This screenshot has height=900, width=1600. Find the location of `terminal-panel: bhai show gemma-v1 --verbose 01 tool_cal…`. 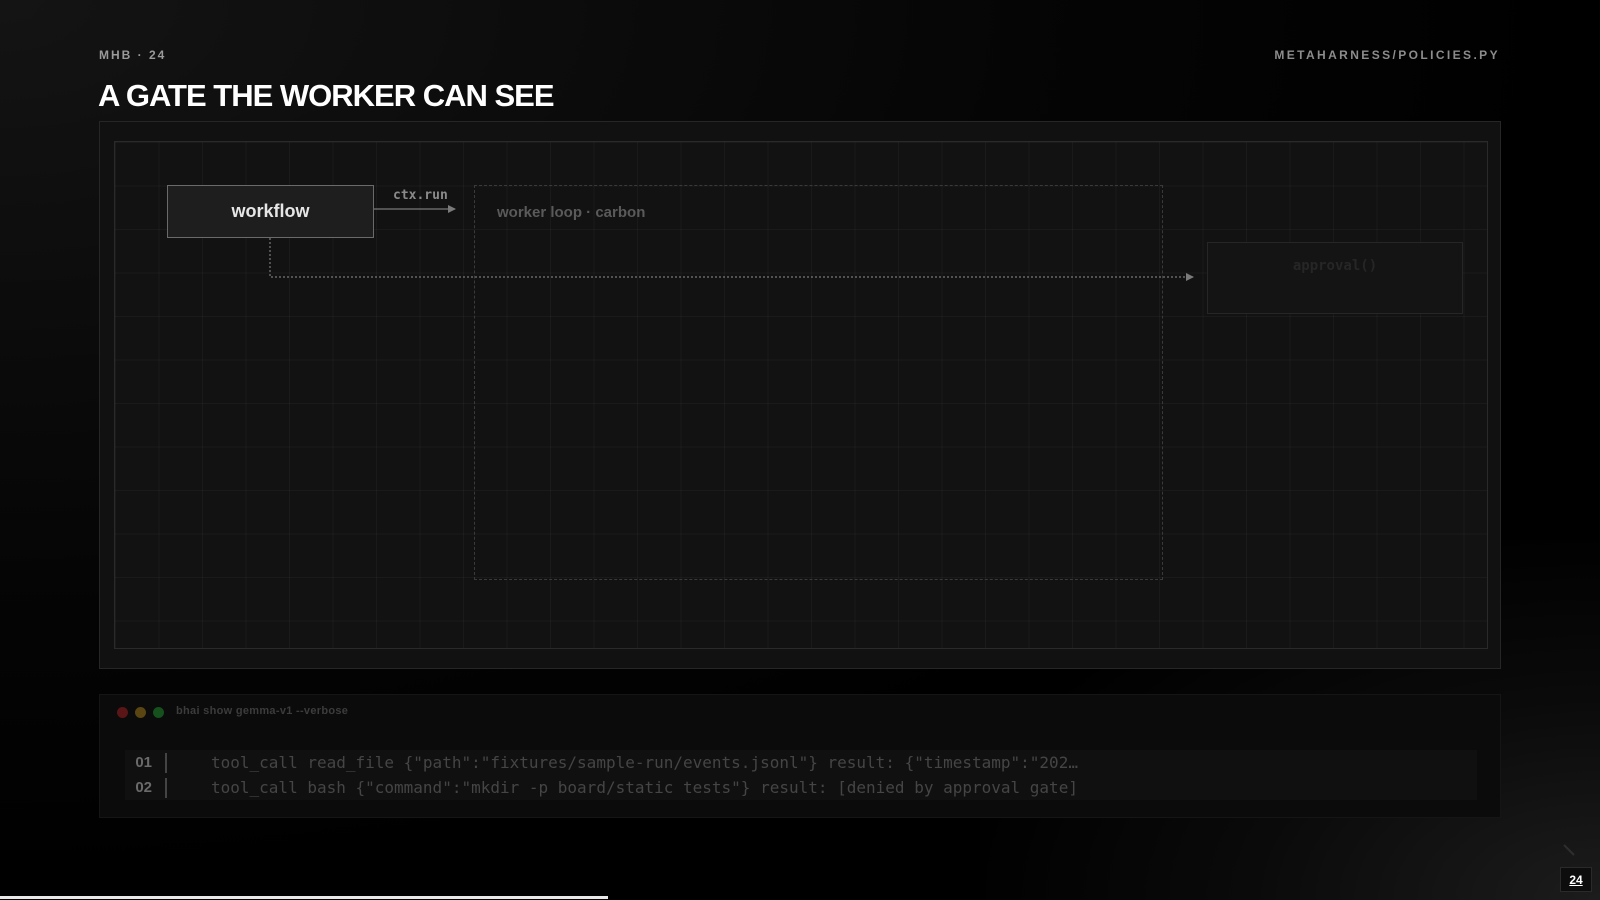

terminal-panel: bhai show gemma-v1 --verbose 01 tool_cal… is located at coordinates (800, 756).